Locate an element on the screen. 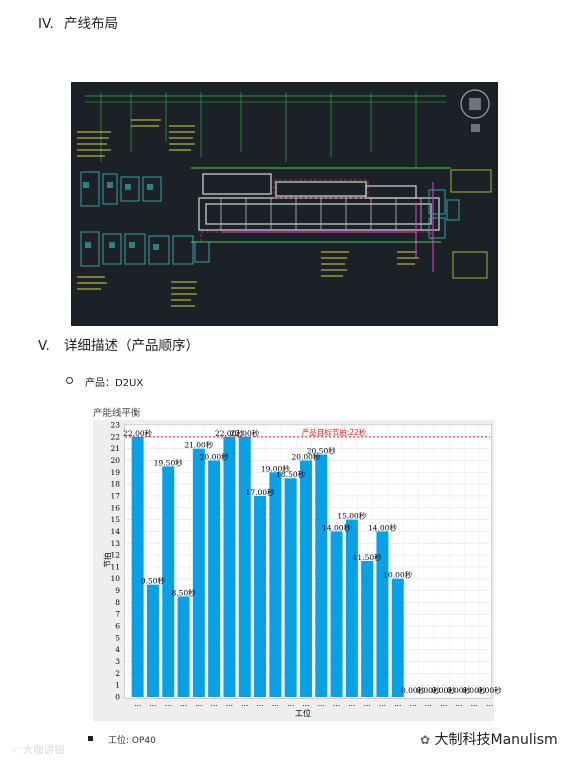  watermark-logo-icon: ☞ is located at coordinates (15, 750).